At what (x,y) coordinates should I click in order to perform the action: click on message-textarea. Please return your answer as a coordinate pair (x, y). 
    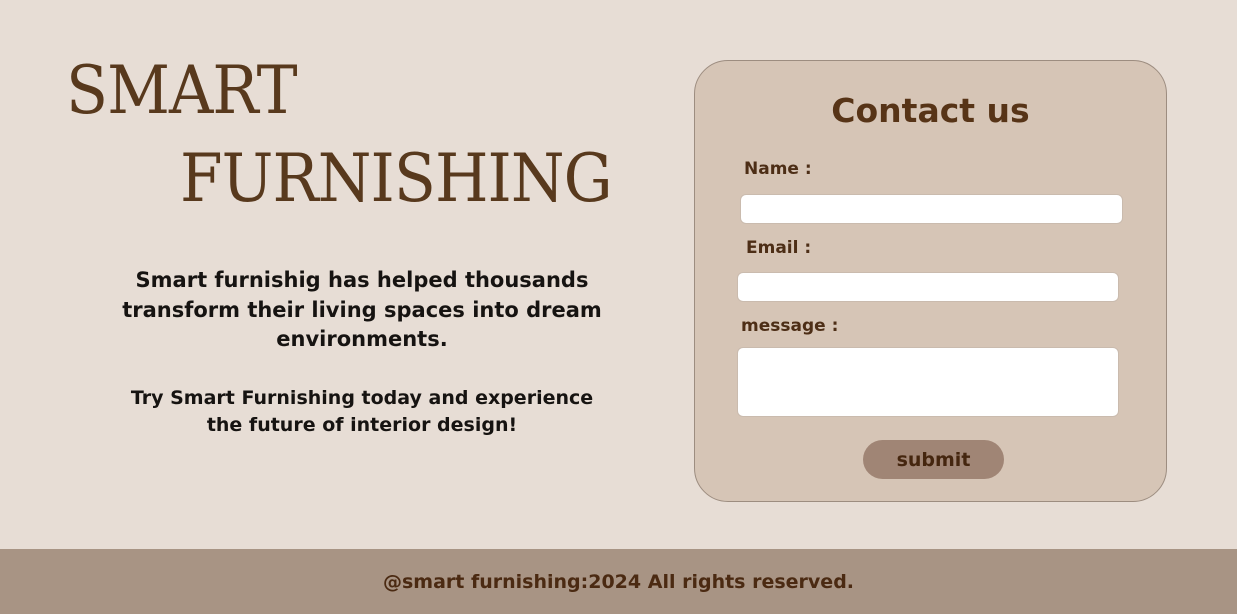
    Looking at the image, I should click on (928, 382).